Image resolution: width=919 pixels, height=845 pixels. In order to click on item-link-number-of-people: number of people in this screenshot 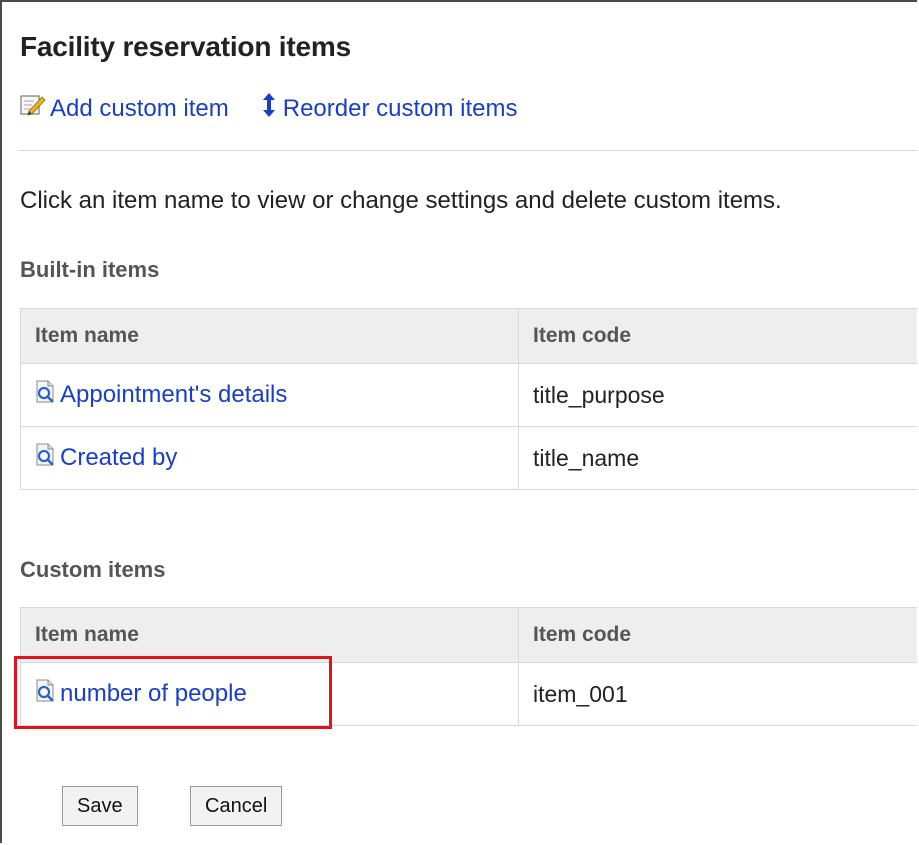, I will do `click(141, 694)`.